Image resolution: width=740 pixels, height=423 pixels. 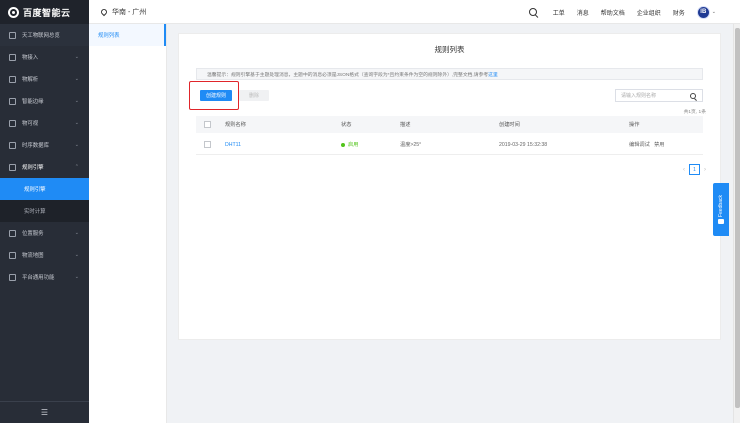 I want to click on parse-icon, so click(x=12, y=79).